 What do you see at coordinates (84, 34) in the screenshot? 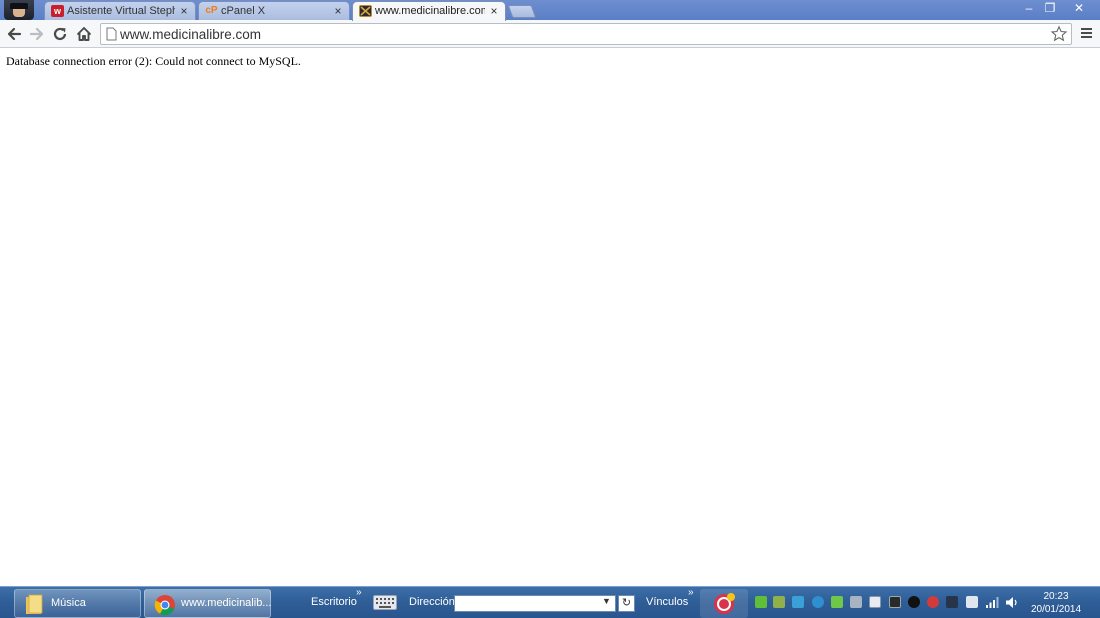
I see `home-icon` at bounding box center [84, 34].